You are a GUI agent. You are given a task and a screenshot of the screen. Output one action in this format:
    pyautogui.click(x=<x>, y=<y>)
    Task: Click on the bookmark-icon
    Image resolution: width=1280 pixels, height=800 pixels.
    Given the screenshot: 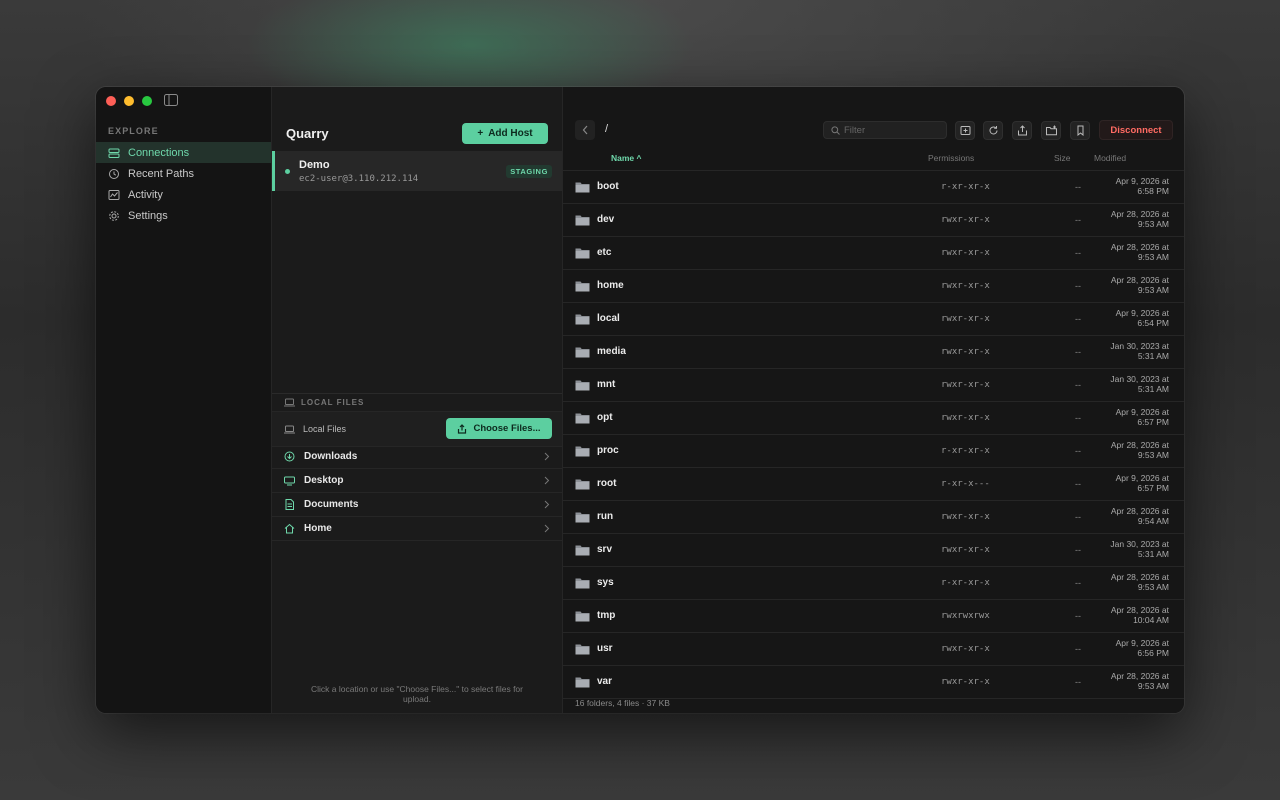 What is the action you would take?
    pyautogui.click(x=1080, y=130)
    